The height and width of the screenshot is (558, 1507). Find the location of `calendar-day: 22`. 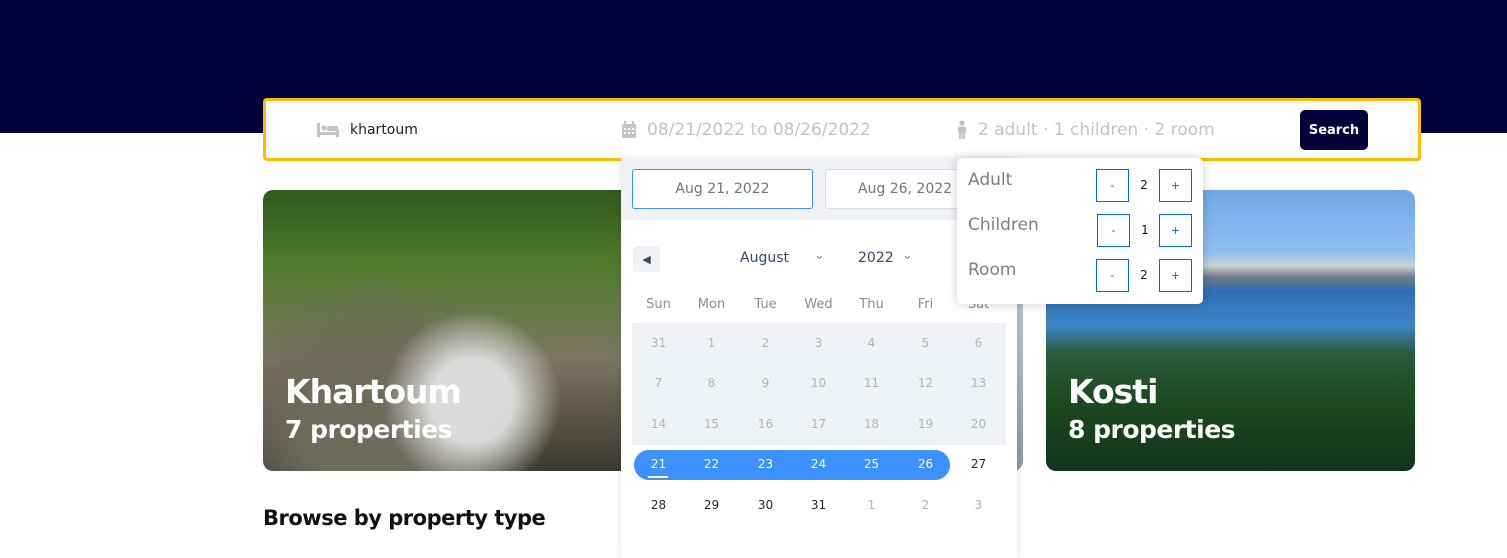

calendar-day: 22 is located at coordinates (711, 464).